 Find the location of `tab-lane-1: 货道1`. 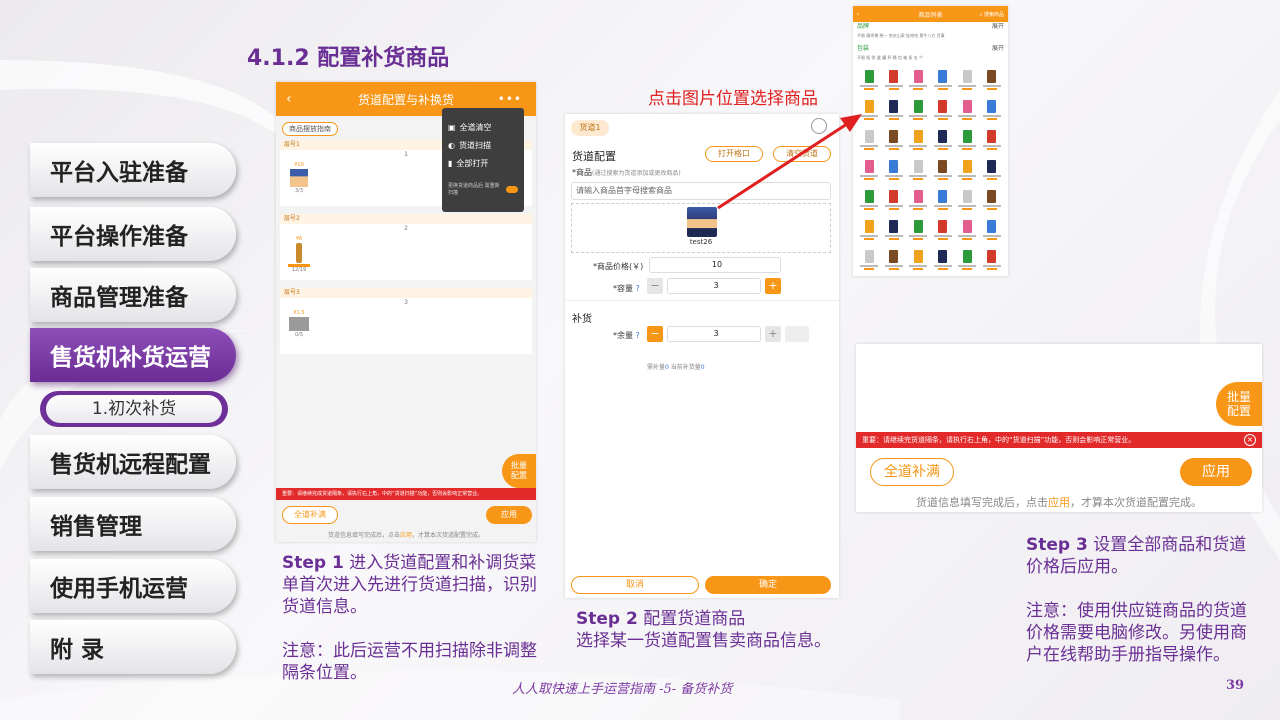

tab-lane-1: 货道1 is located at coordinates (590, 128).